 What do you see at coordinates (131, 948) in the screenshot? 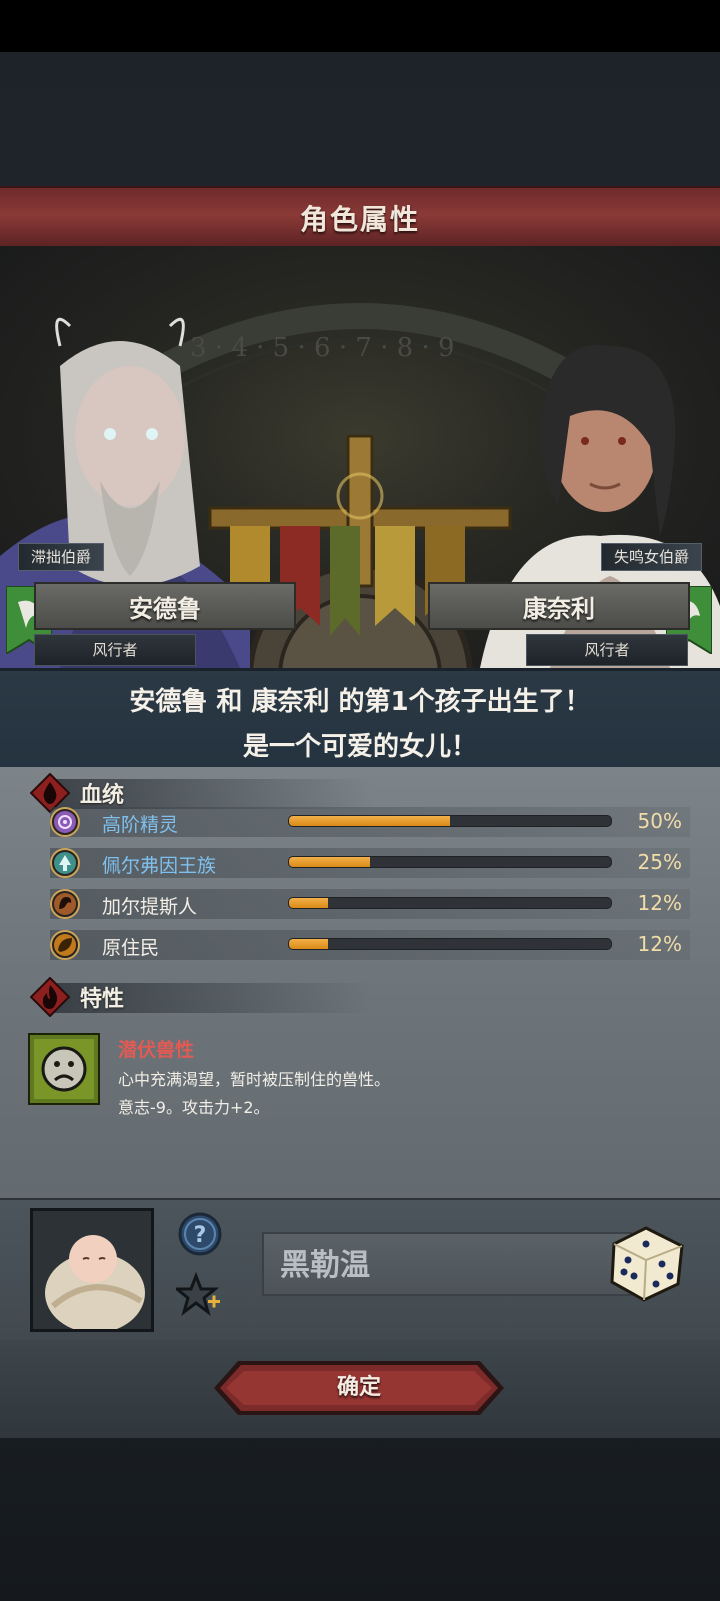
I see `lineage-name: 原住民` at bounding box center [131, 948].